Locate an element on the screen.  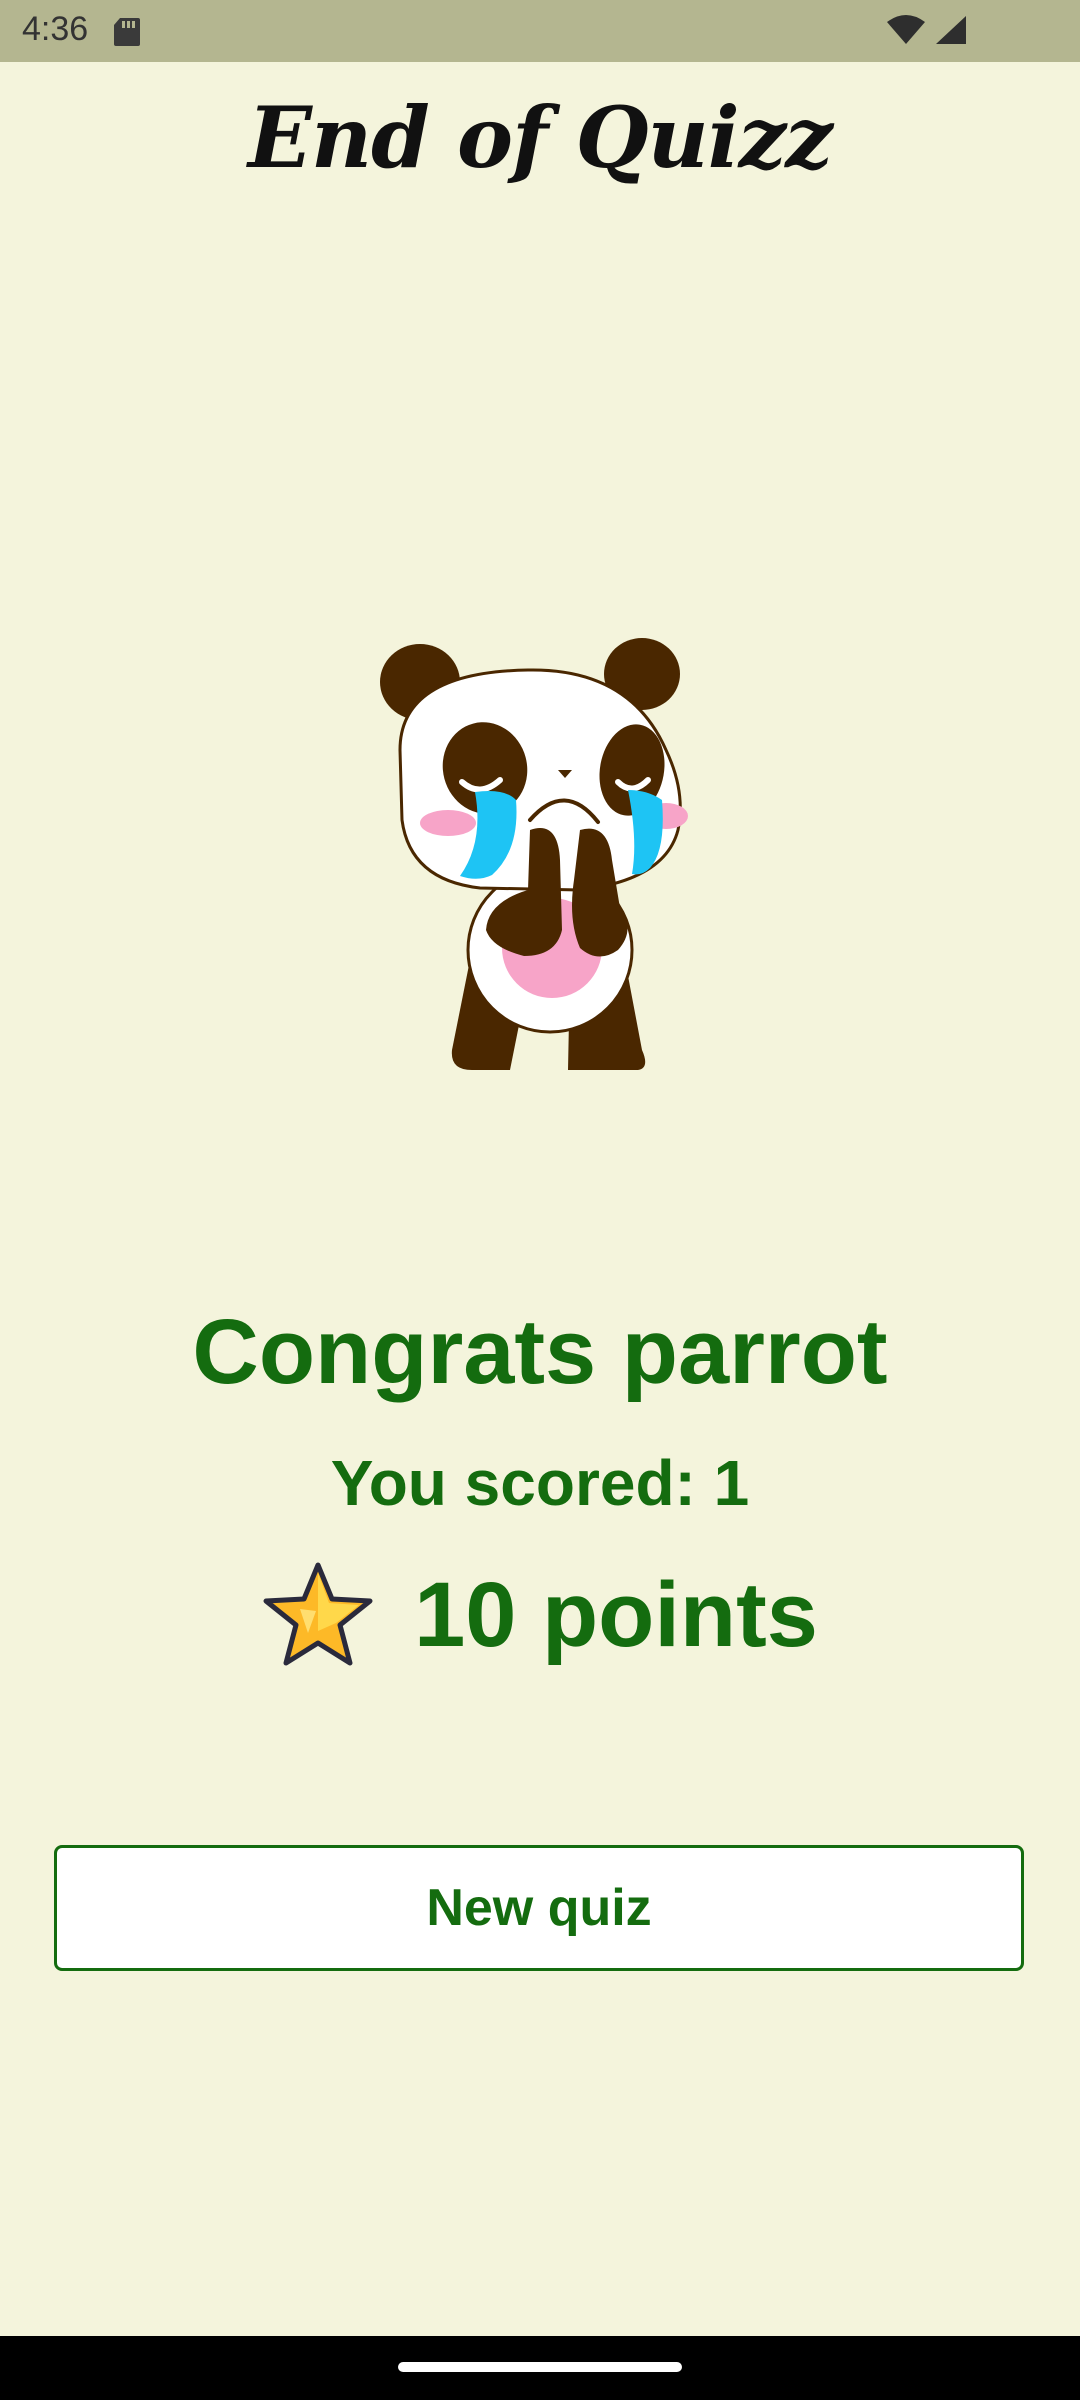
page-title: End of Quizz is located at coordinates (540, 137).